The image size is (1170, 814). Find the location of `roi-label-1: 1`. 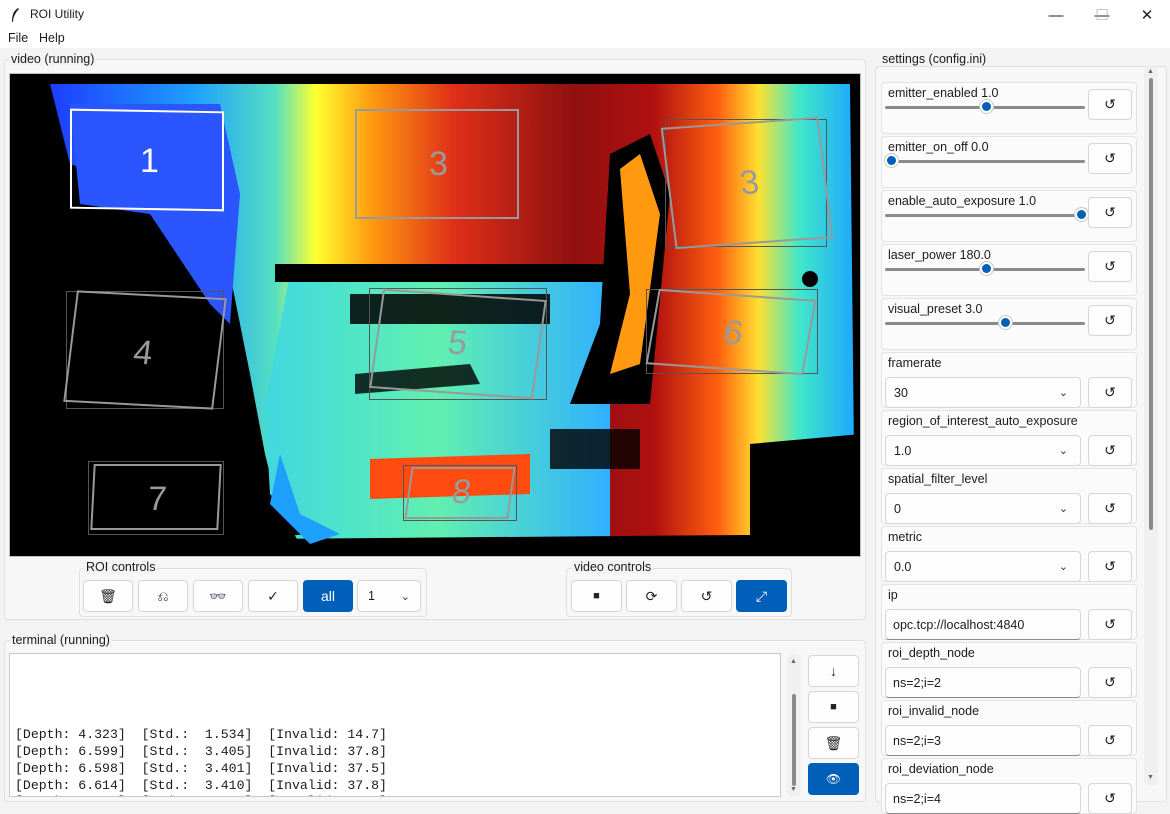

roi-label-1: 1 is located at coordinates (149, 161).